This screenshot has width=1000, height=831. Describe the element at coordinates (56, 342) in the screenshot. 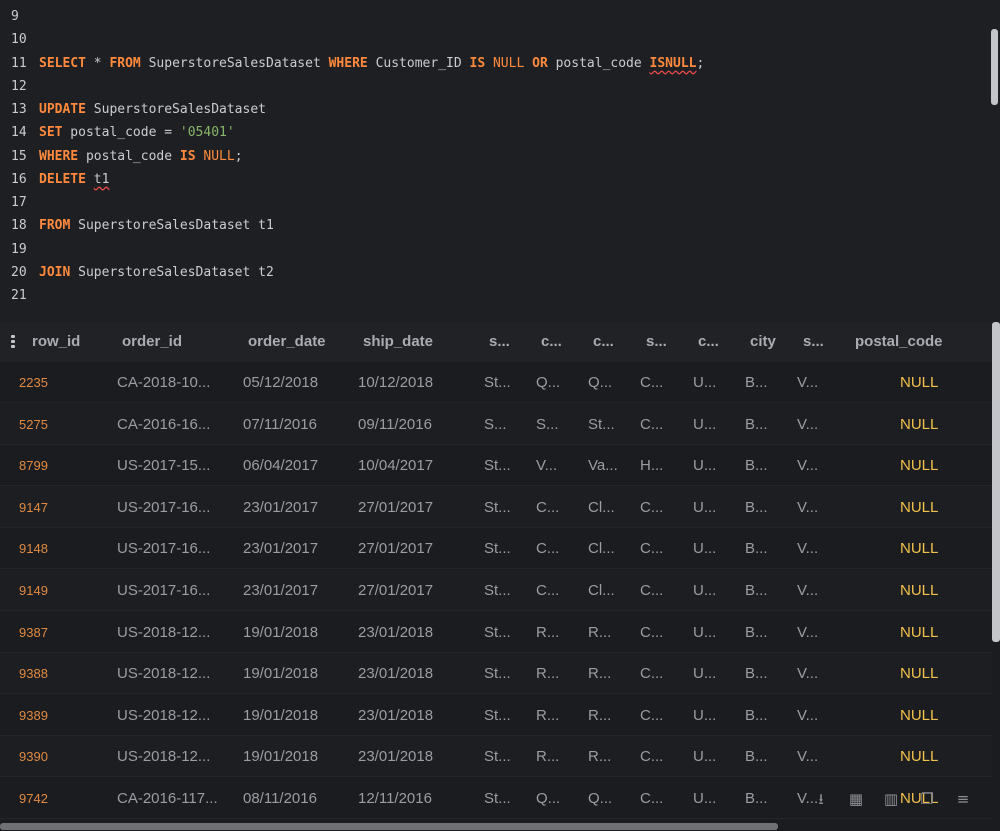

I see `column-header: row_id` at that location.